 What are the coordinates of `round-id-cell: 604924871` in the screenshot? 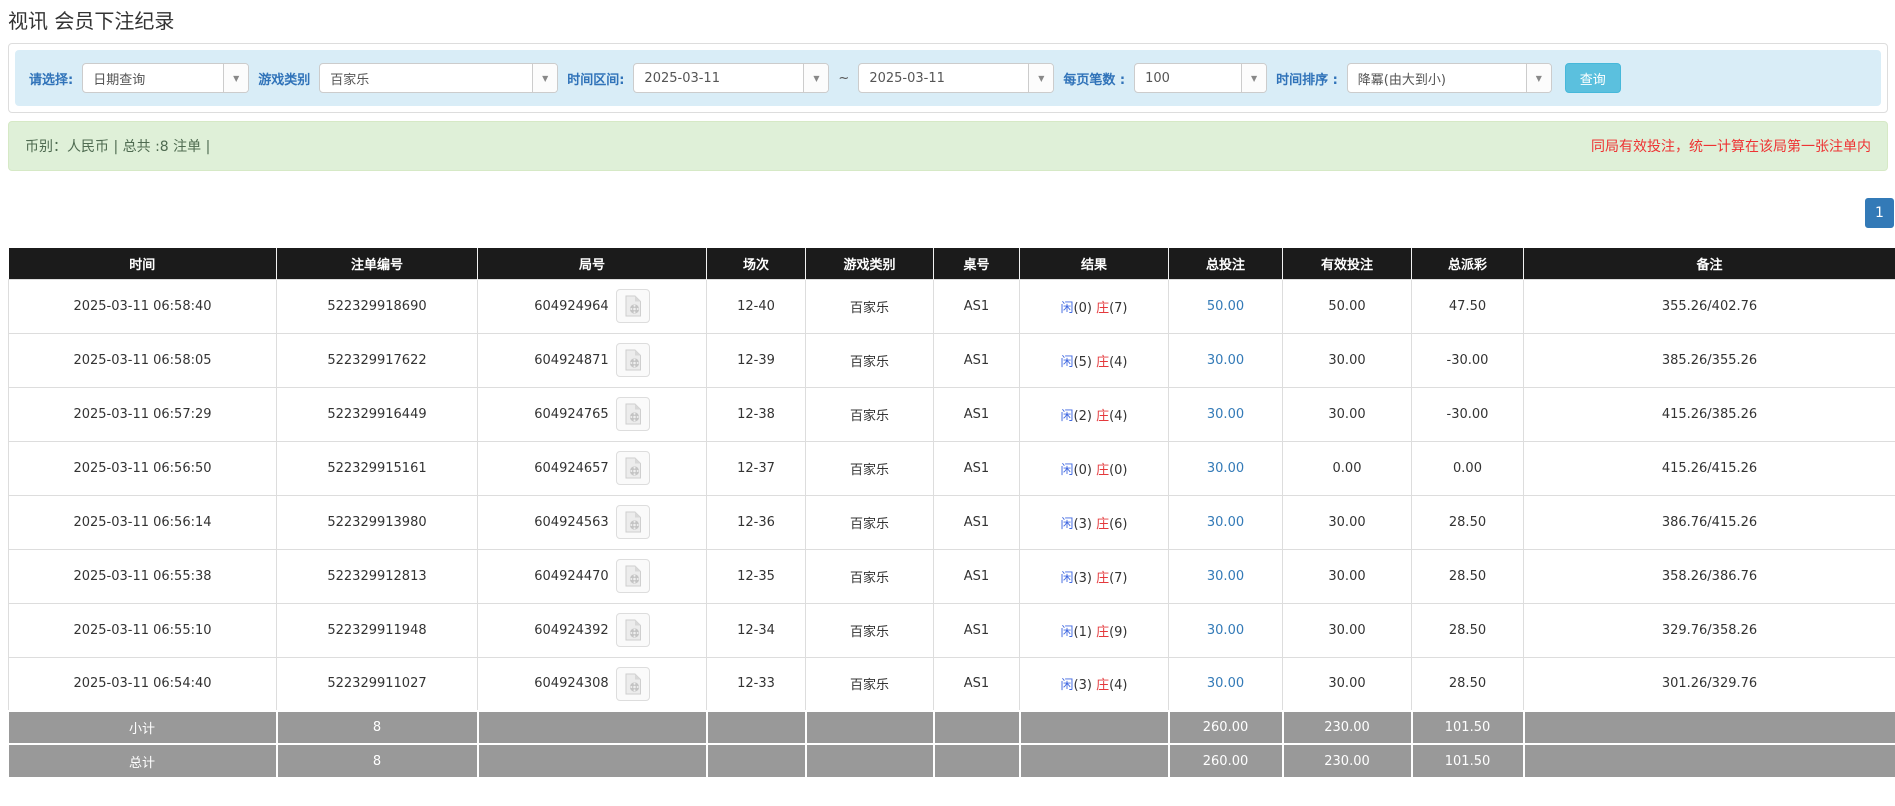 It's located at (592, 360).